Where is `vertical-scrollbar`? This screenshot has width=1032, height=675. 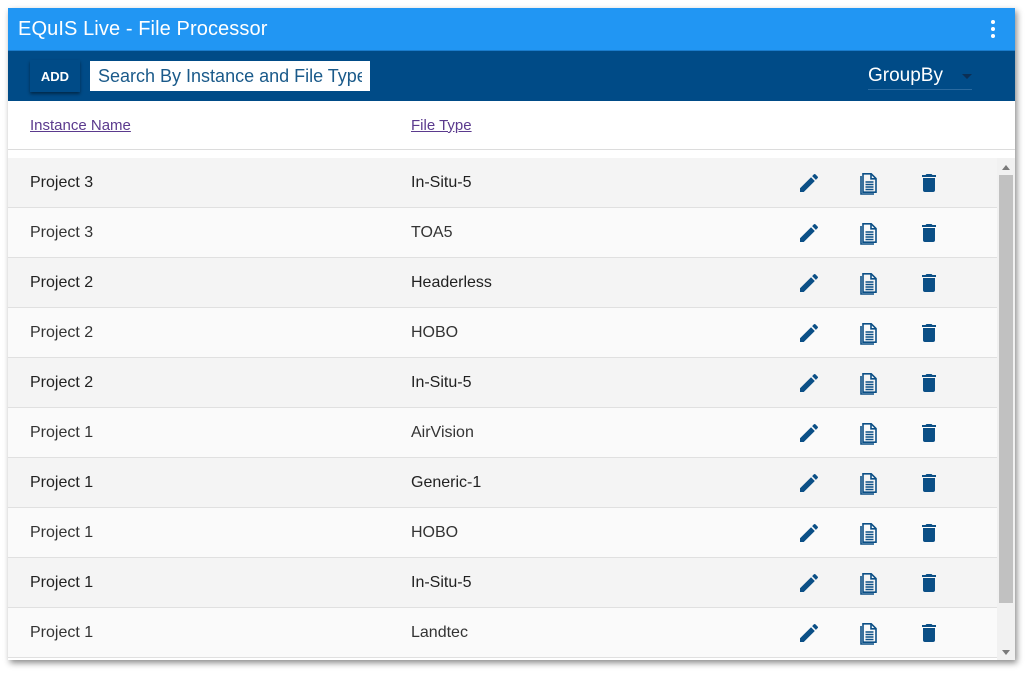
vertical-scrollbar is located at coordinates (1006, 409).